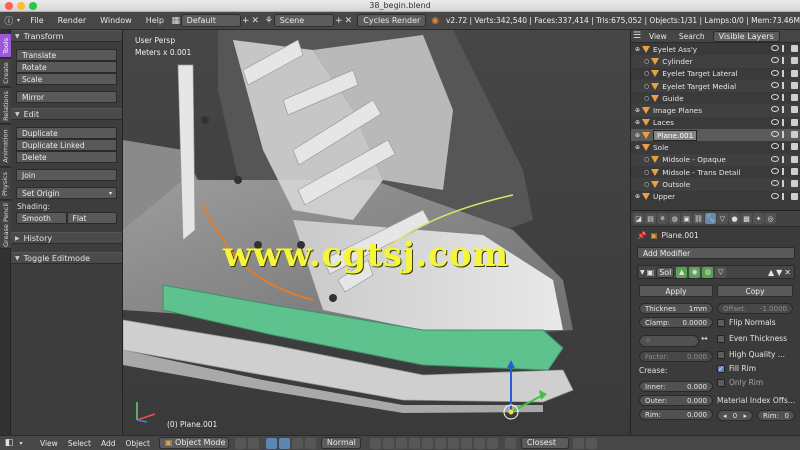 The height and width of the screenshot is (450, 800). I want to click on outliner-editor-icon: ☰, so click(637, 36).